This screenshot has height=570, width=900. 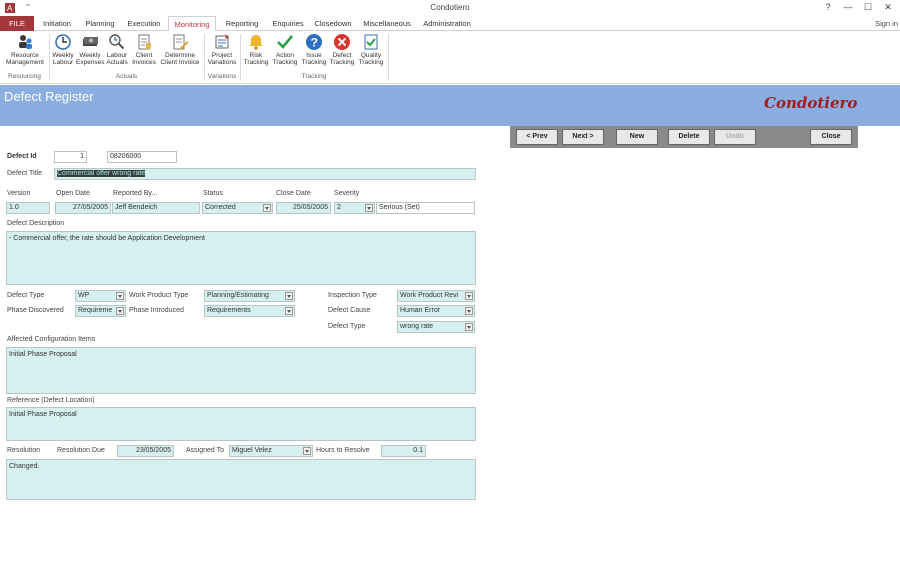 I want to click on defect-tracking-button: Defect Tracking, so click(x=342, y=49).